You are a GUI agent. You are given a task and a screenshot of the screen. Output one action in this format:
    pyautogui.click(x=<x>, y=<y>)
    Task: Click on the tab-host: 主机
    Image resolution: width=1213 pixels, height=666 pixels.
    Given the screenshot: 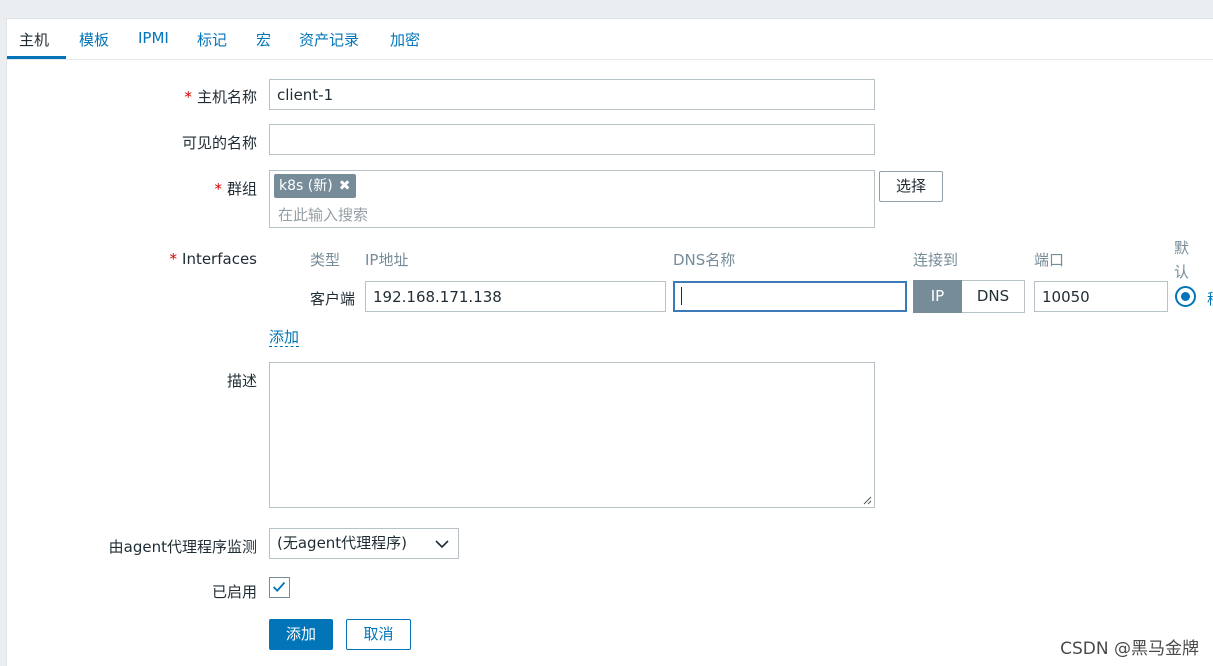 What is the action you would take?
    pyautogui.click(x=34, y=39)
    